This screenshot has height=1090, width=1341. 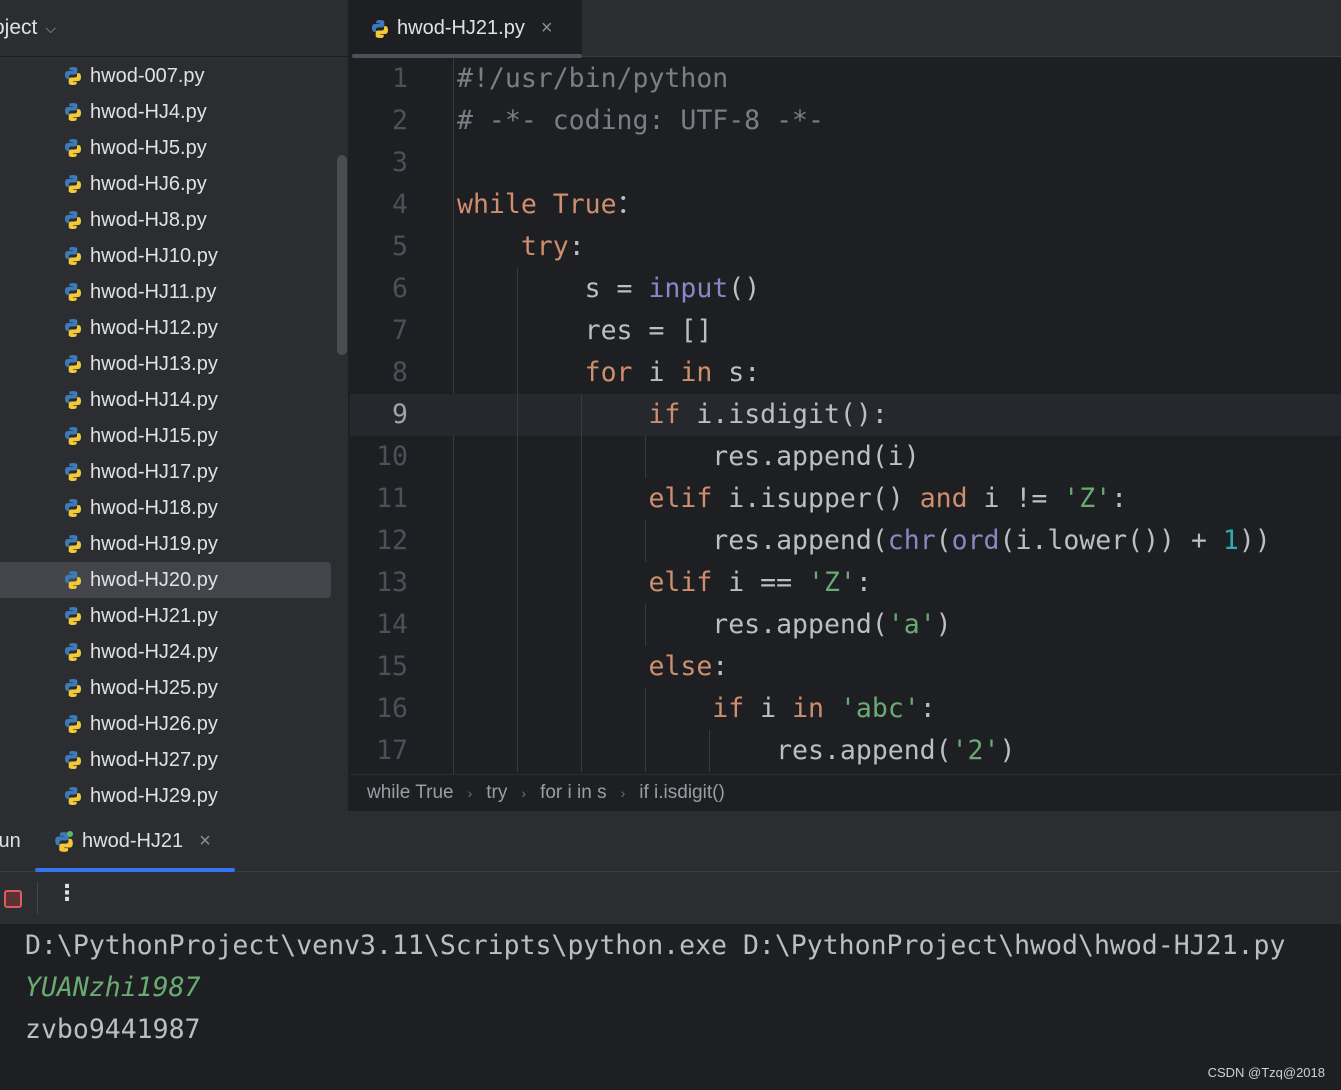 I want to click on code-token: if, so click(x=672, y=414).